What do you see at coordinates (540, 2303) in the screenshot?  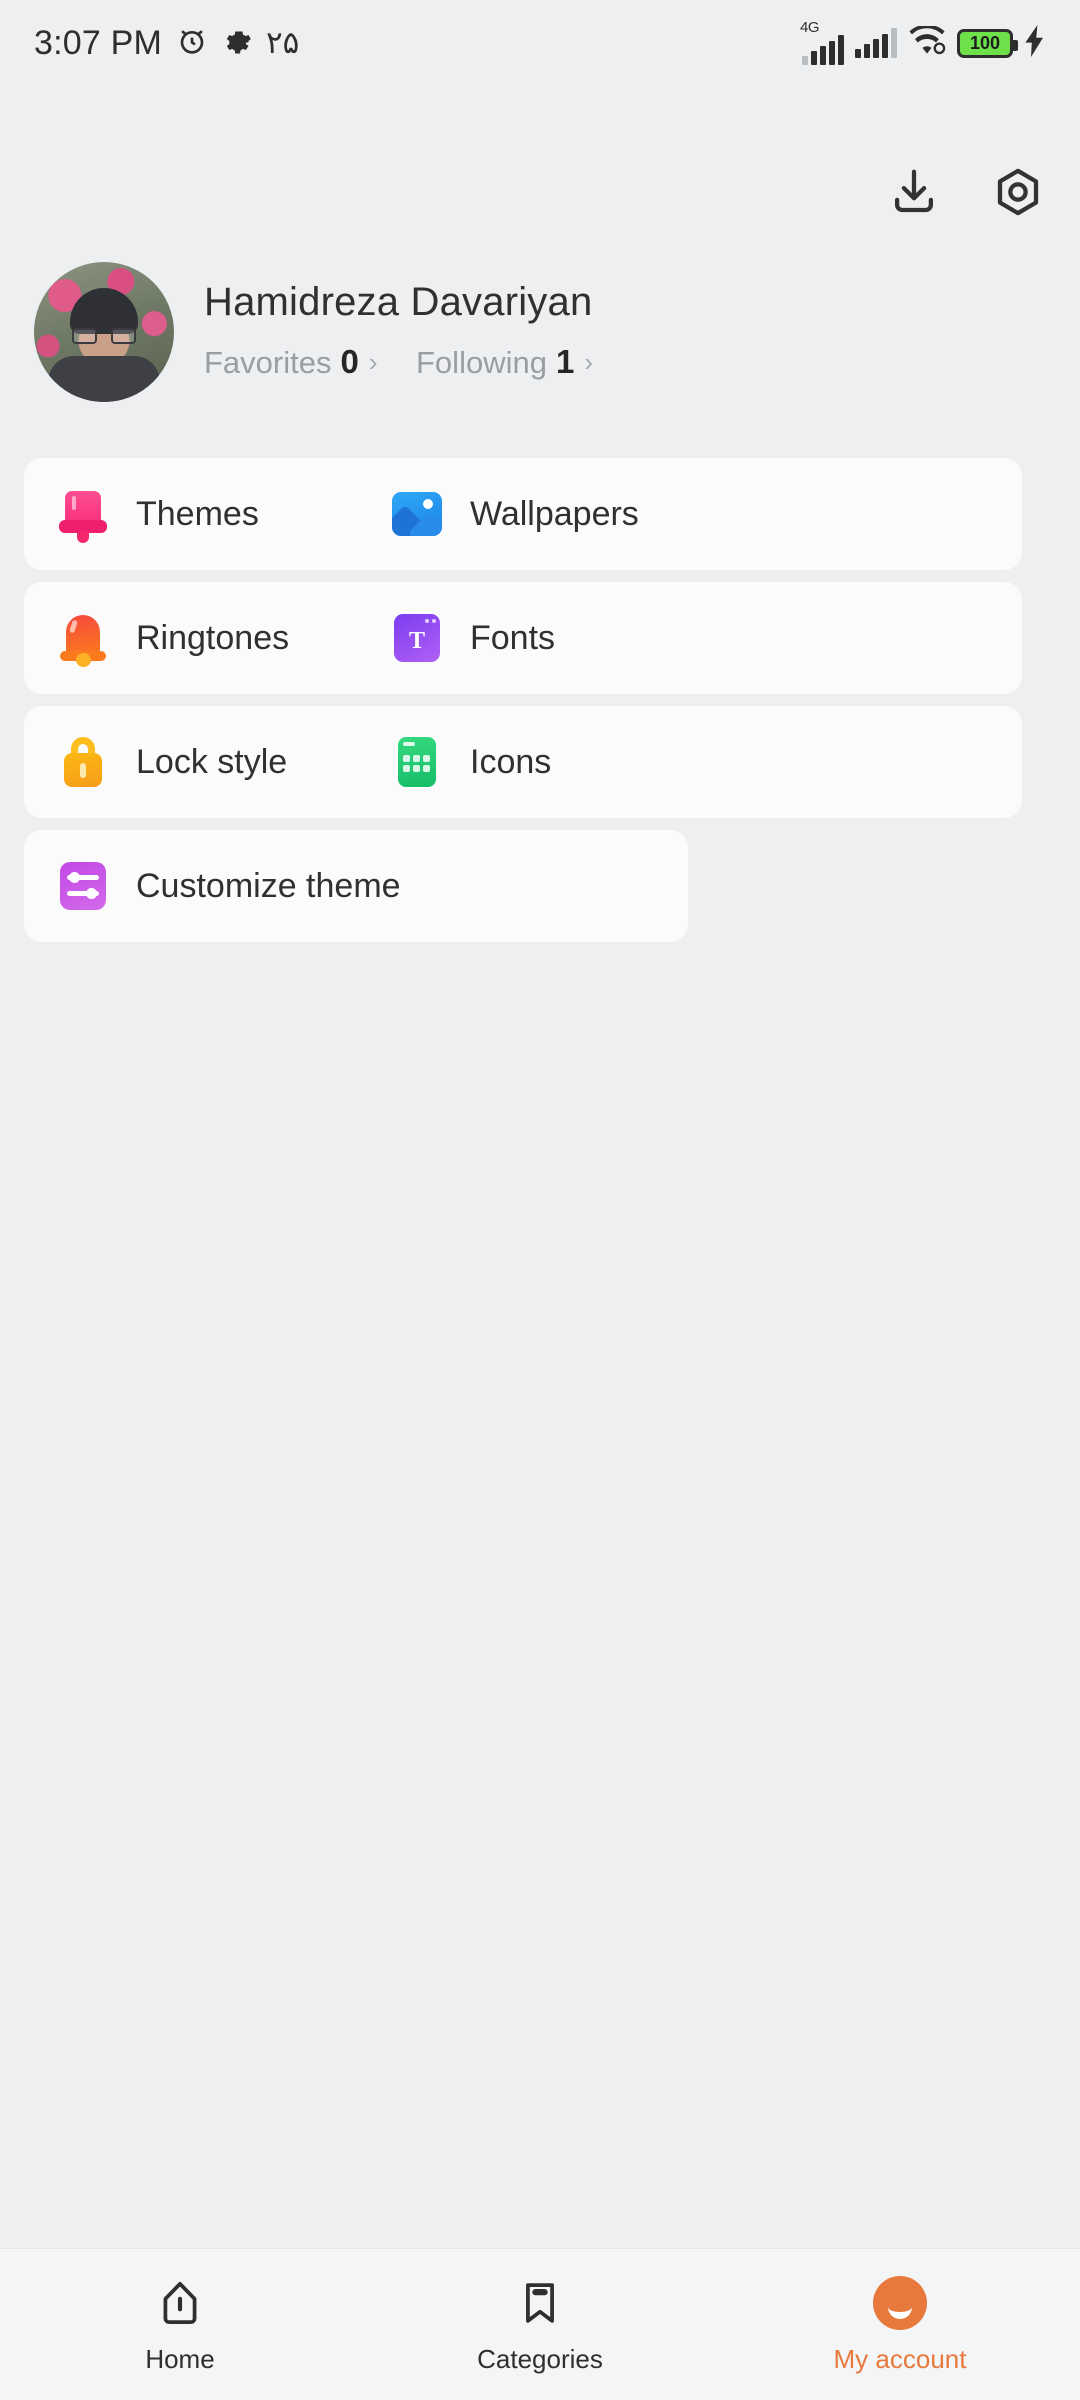 I see `bookmark-icon` at bounding box center [540, 2303].